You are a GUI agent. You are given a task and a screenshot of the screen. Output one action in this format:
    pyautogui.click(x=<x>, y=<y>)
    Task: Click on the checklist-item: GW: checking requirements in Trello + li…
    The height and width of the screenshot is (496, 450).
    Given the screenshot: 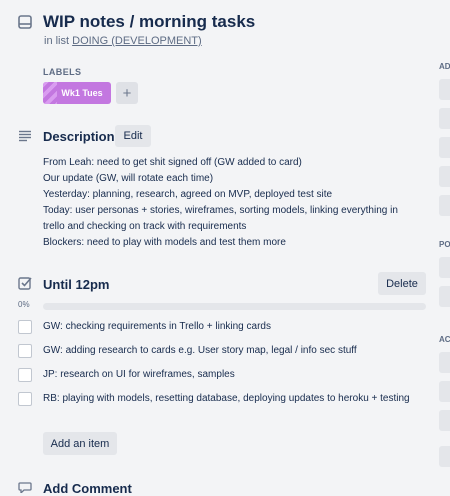 What is the action you would take?
    pyautogui.click(x=223, y=327)
    